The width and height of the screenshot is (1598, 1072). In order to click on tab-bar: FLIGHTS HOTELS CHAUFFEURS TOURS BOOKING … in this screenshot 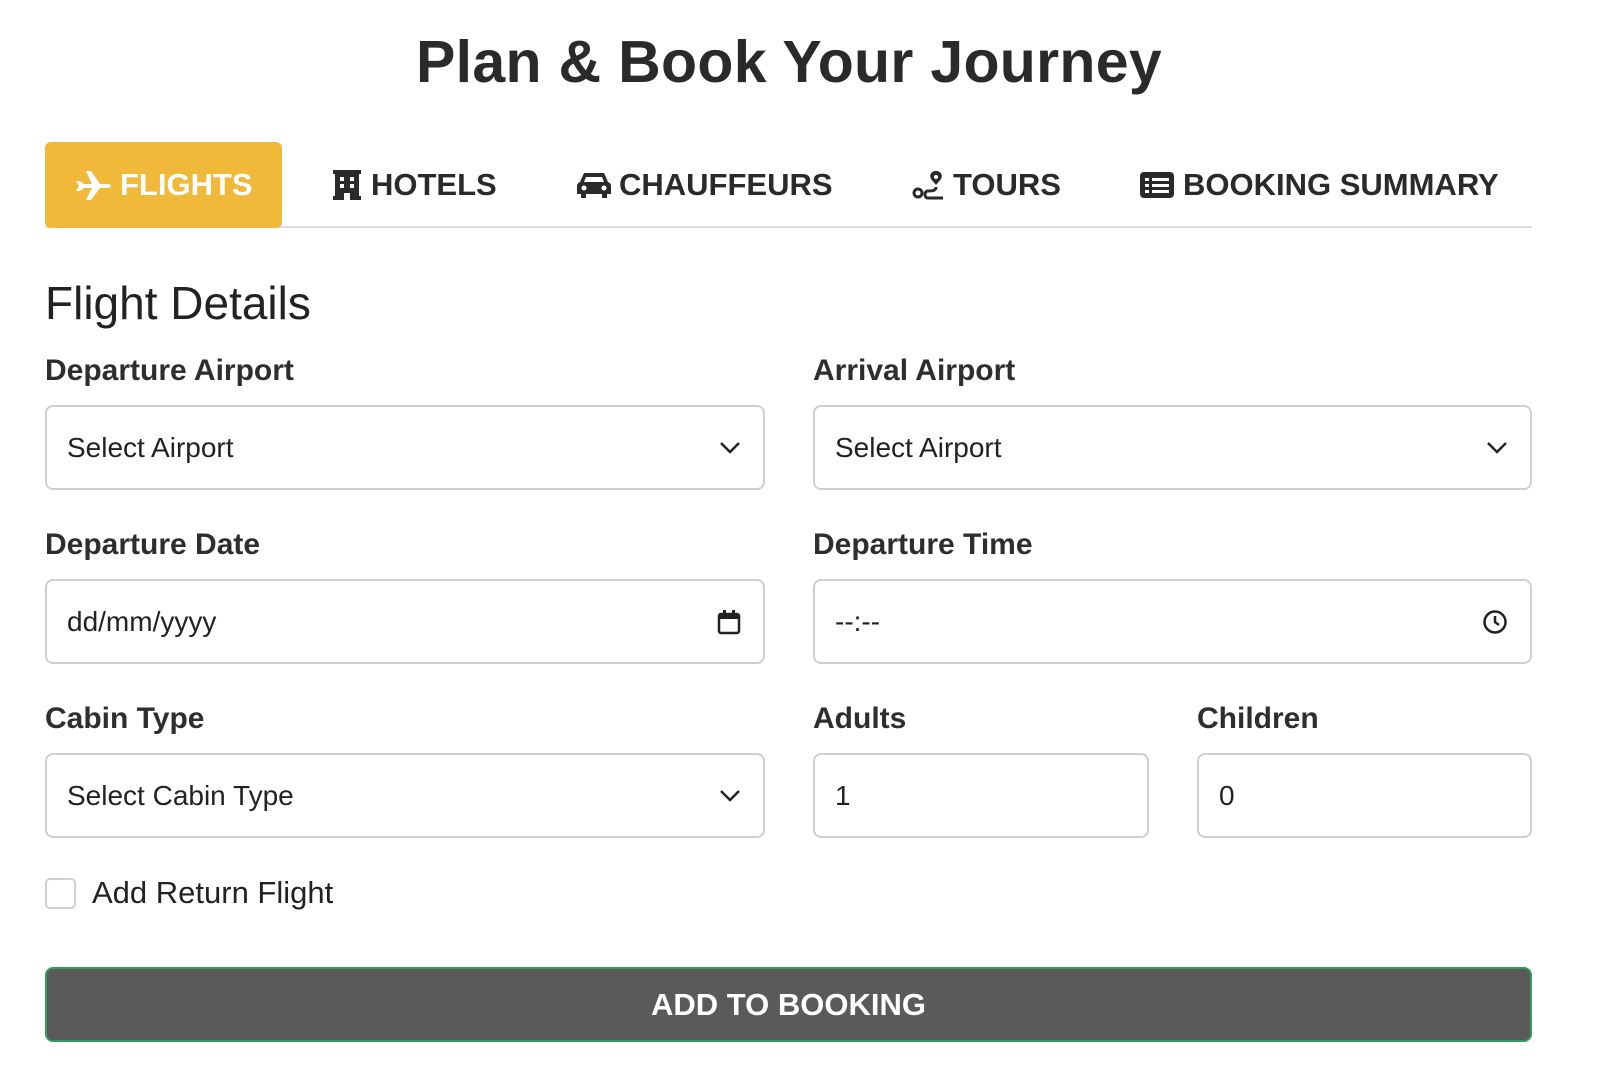, I will do `click(788, 185)`.